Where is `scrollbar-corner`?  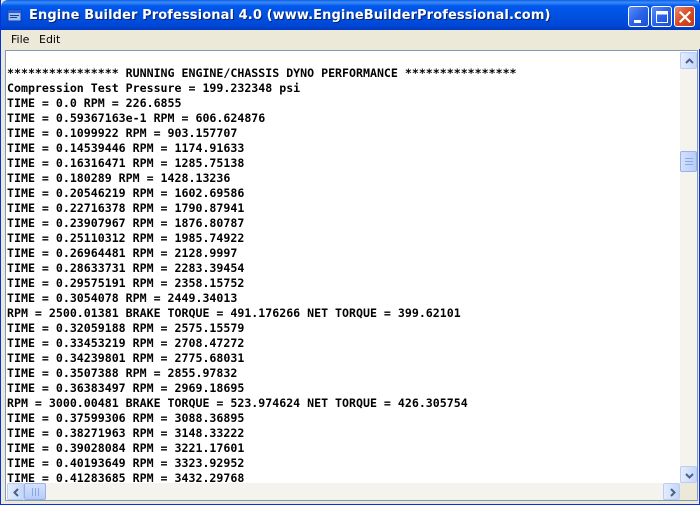
scrollbar-corner is located at coordinates (688, 491).